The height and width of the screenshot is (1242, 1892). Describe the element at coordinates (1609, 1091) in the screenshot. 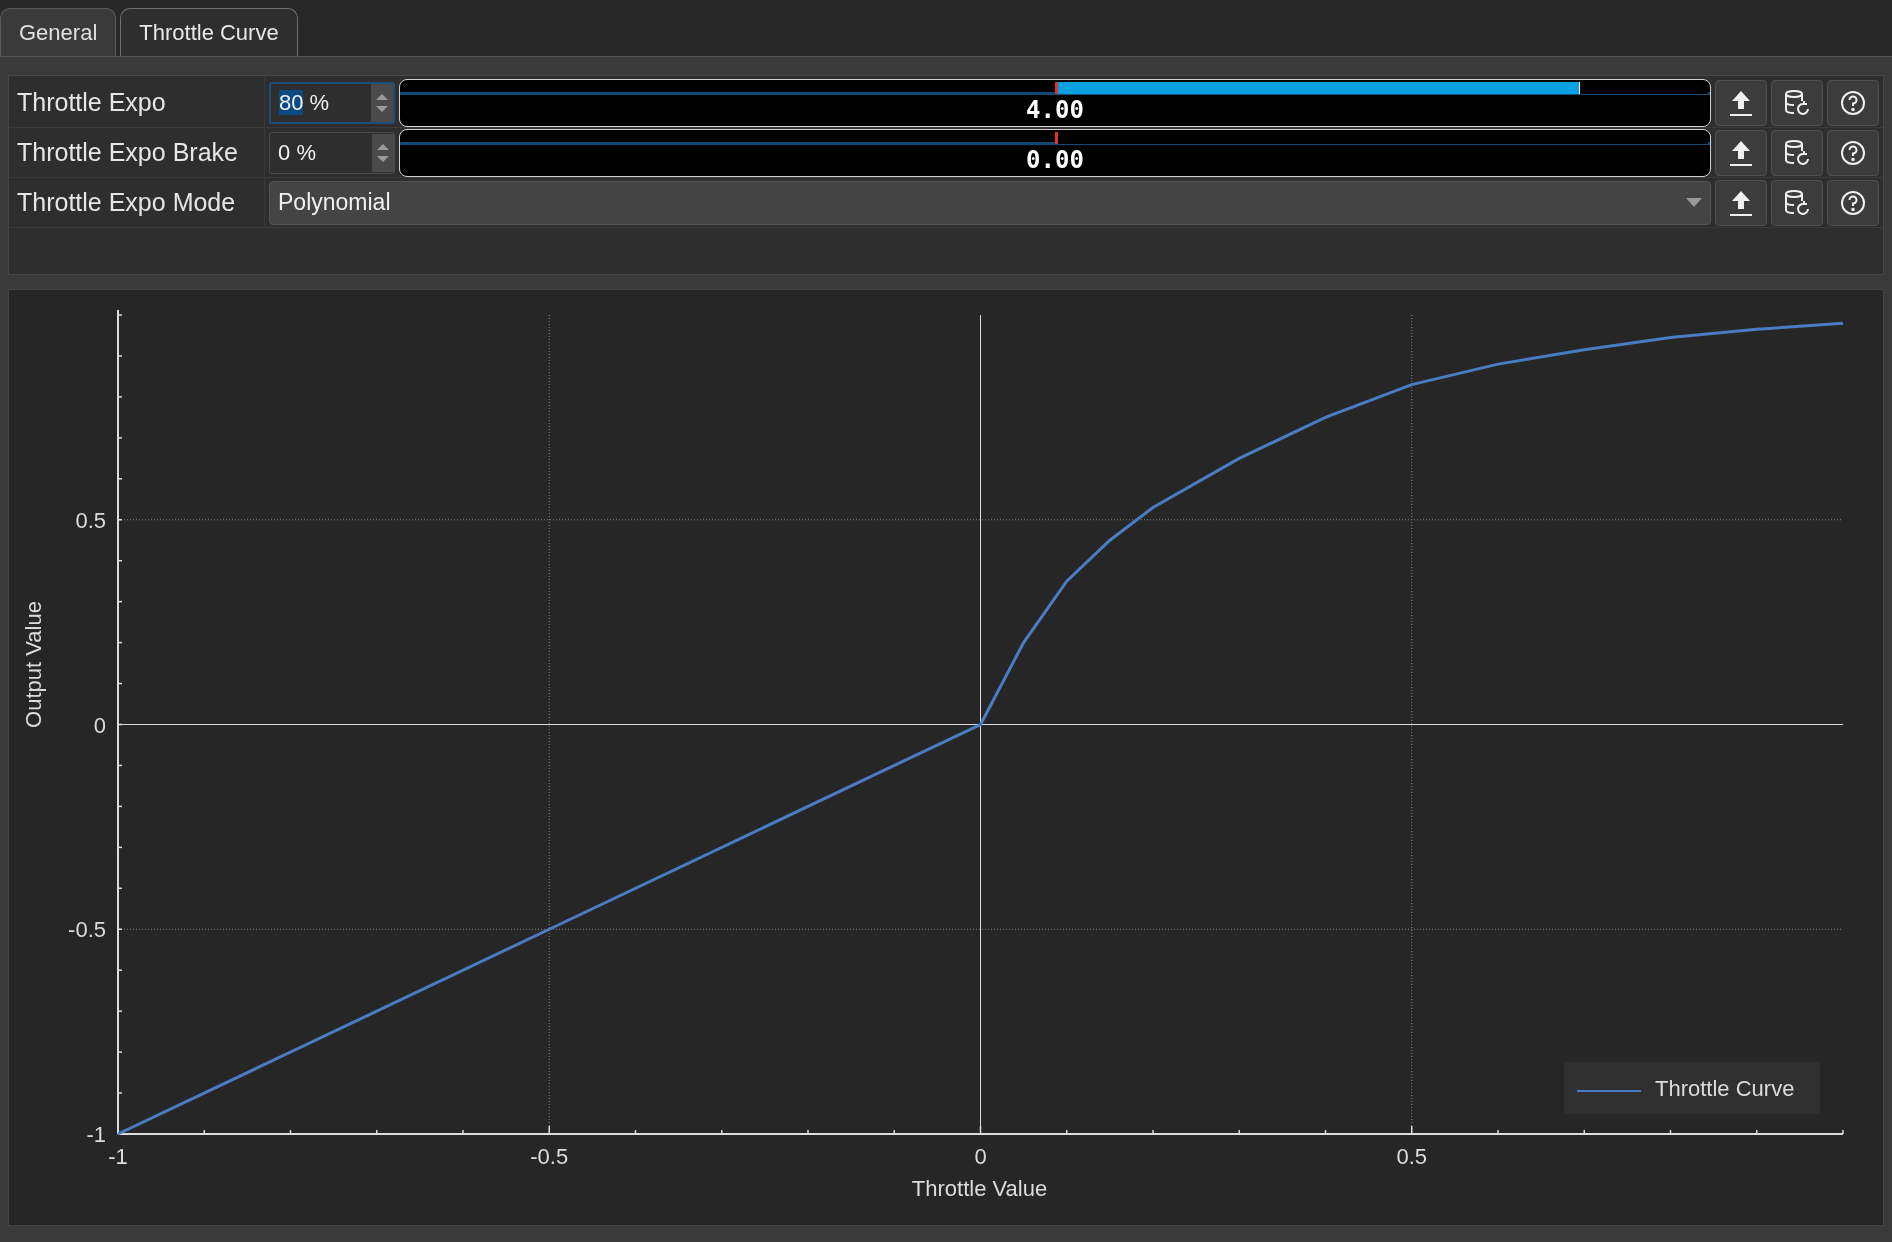

I see `legend-line` at that location.